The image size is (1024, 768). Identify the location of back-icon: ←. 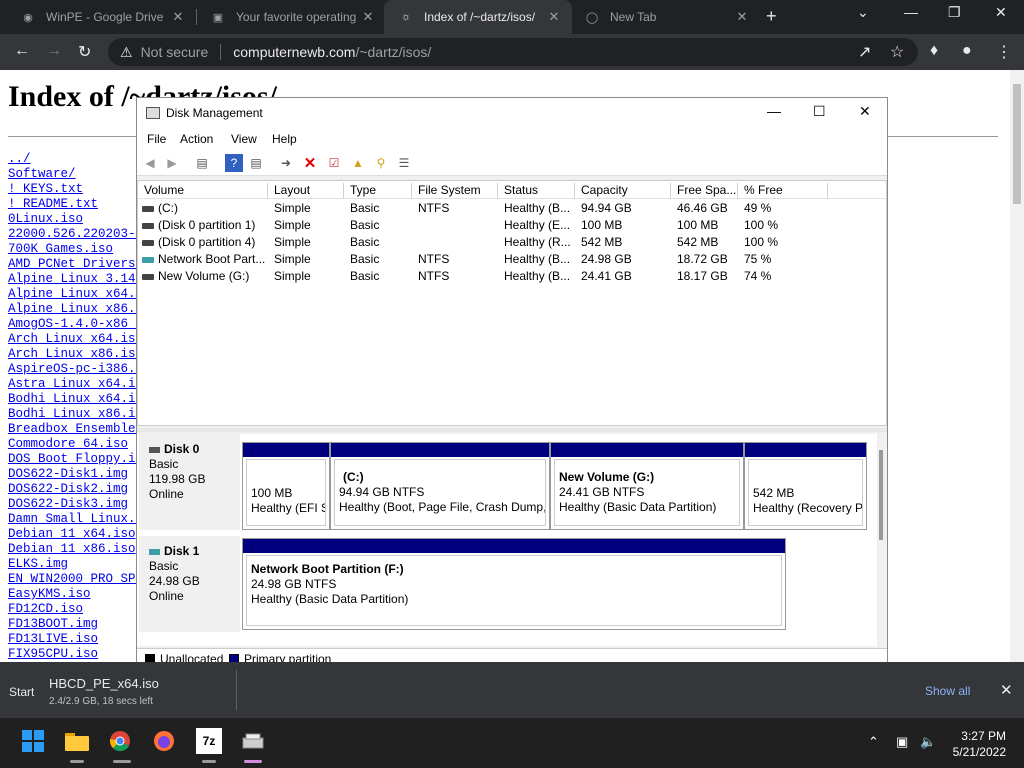
(22, 51).